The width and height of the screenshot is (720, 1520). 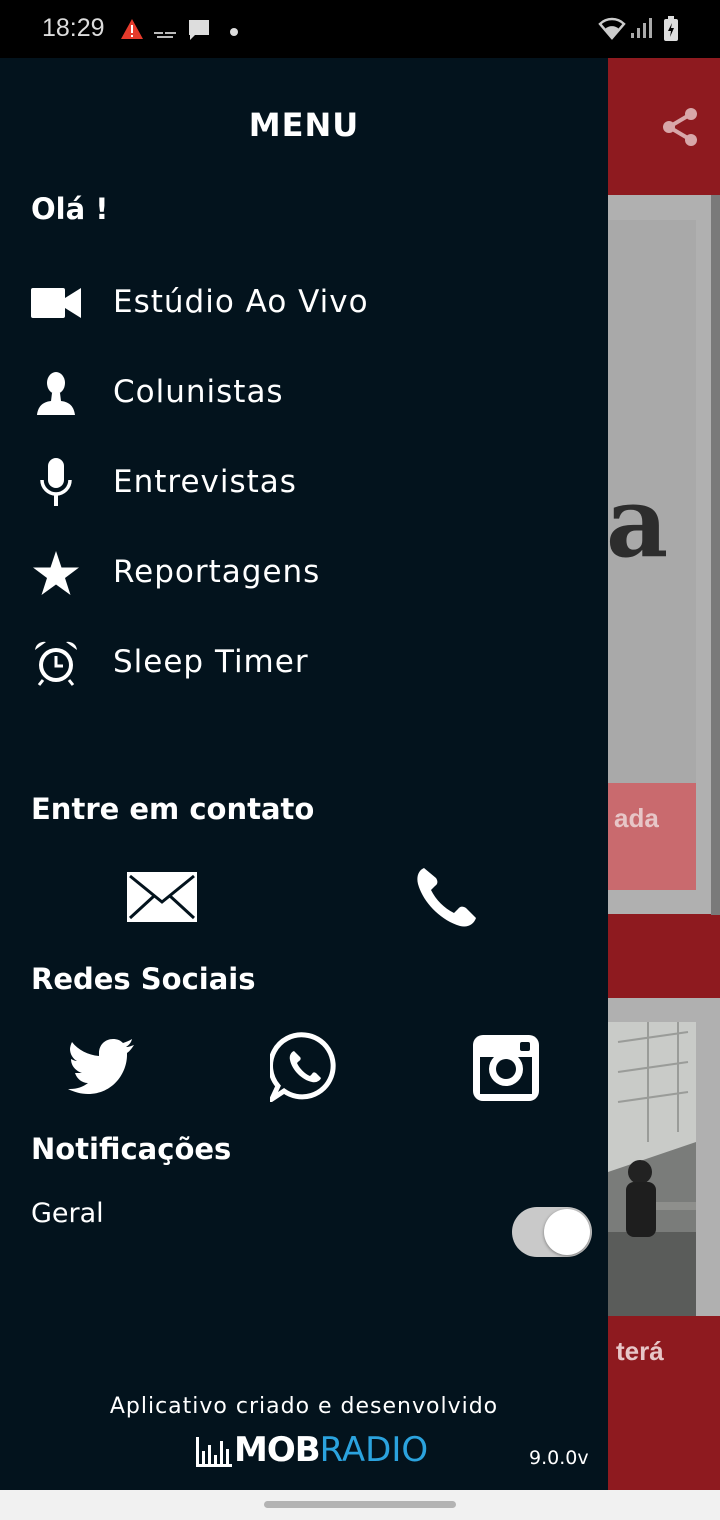 I want to click on news-photo, so click(x=652, y=1169).